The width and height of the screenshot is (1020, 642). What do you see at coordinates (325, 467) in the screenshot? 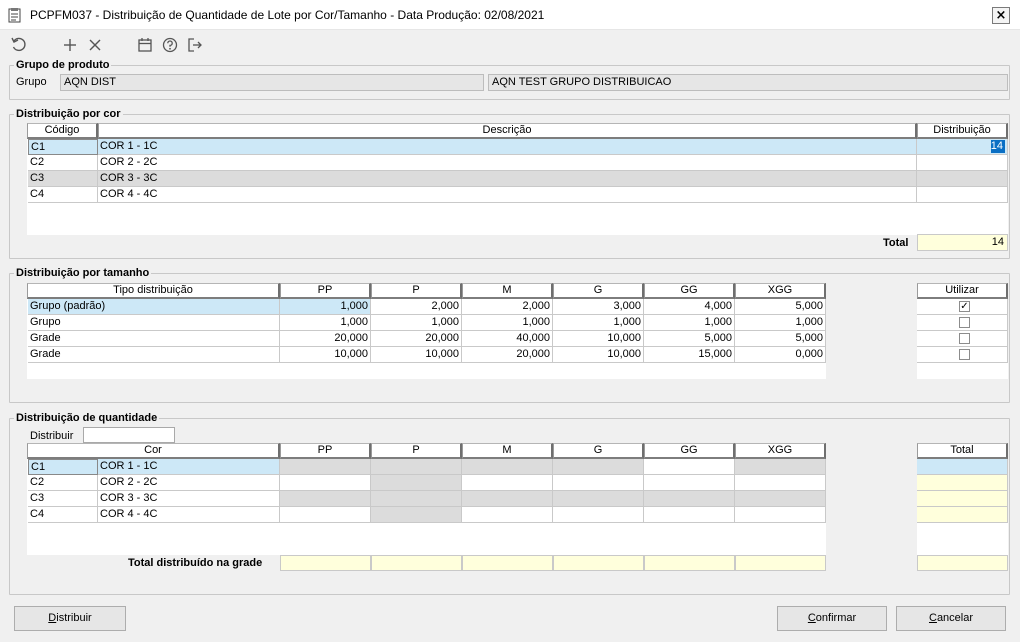
I see `qtd-row-1-pp` at bounding box center [325, 467].